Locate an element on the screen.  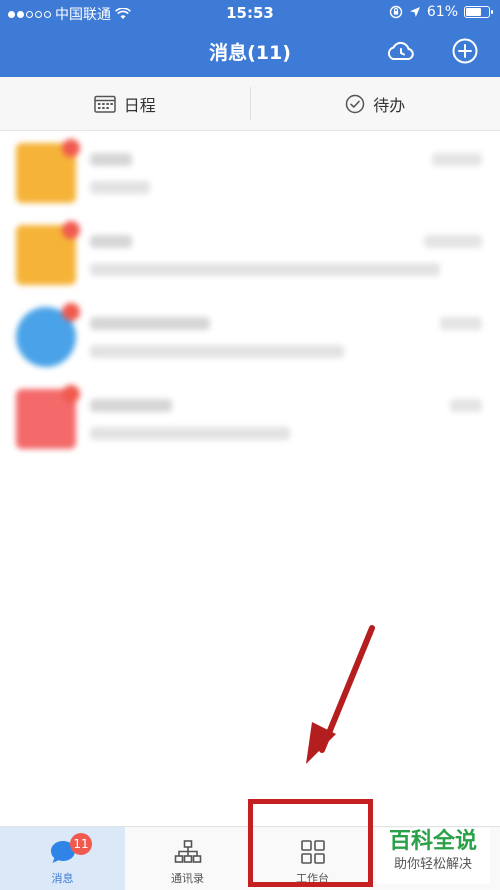
plus-circle-icon is located at coordinates (465, 51).